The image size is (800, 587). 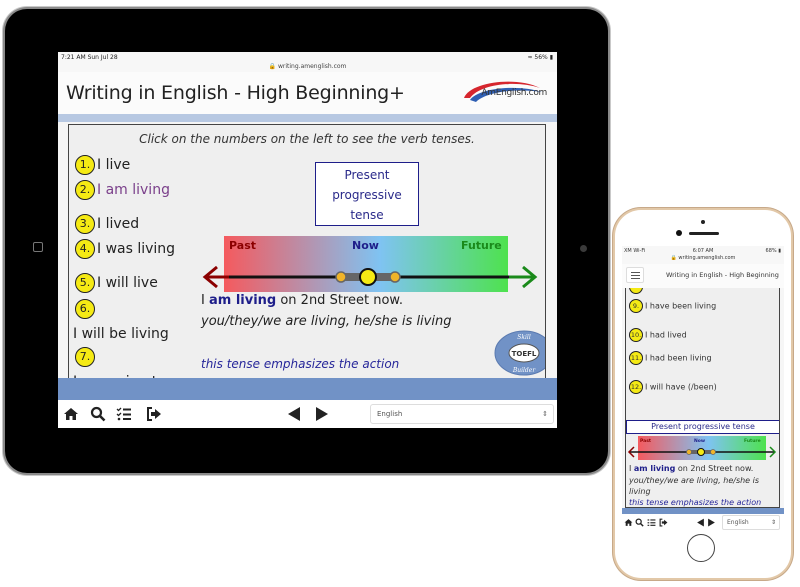 I want to click on tense-name-box: Present progressive tense, so click(x=702, y=427).